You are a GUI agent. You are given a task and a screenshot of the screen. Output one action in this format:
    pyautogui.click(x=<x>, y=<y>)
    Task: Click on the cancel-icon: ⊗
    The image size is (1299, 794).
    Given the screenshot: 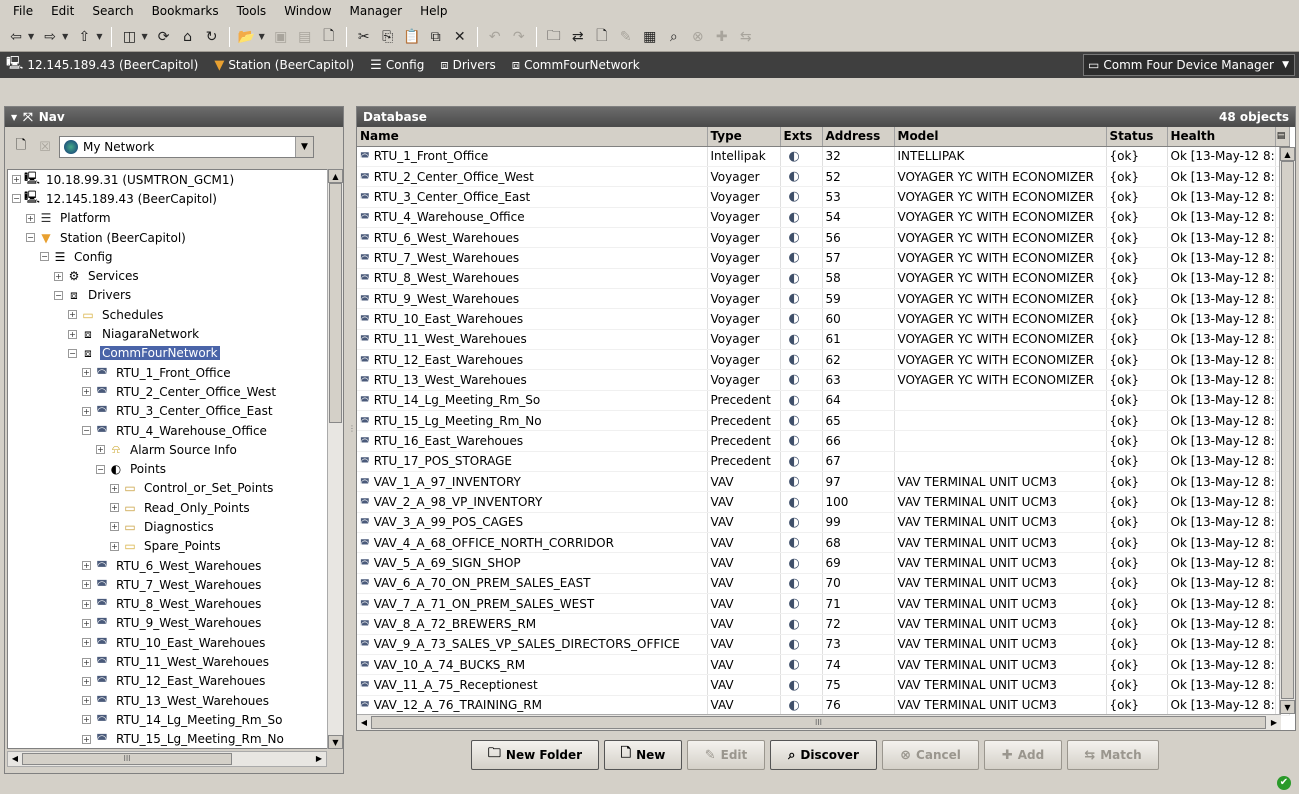 What is the action you would take?
    pyautogui.click(x=698, y=37)
    